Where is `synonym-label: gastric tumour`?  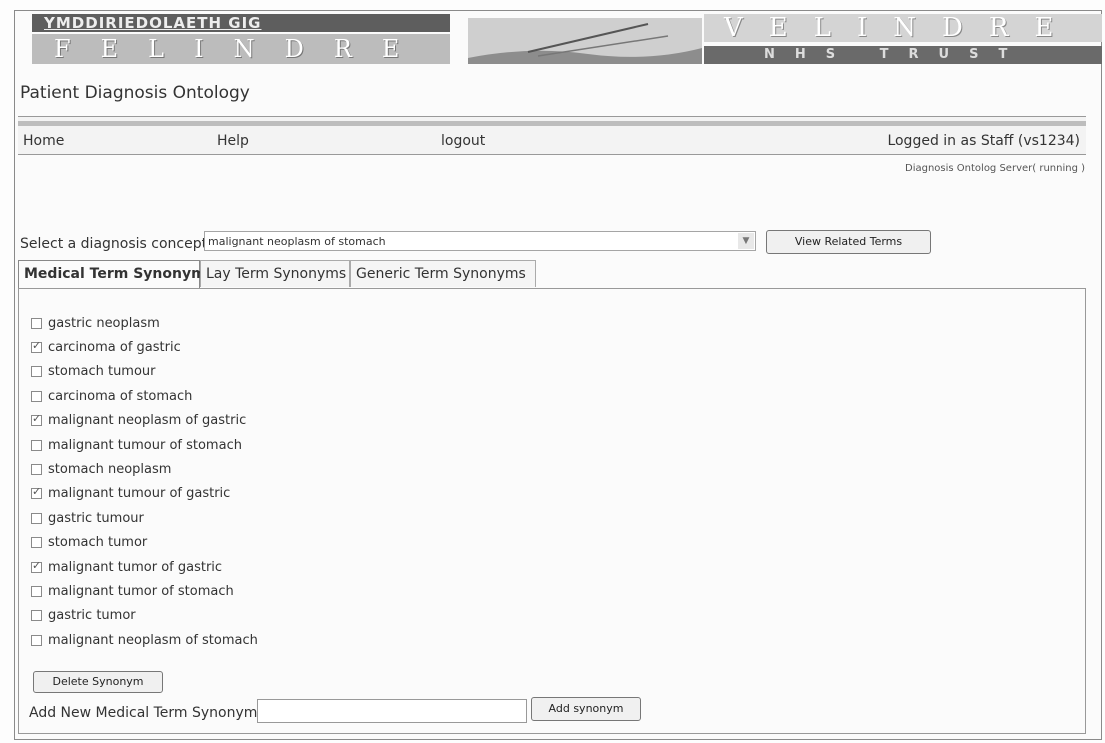
synonym-label: gastric tumour is located at coordinates (96, 518).